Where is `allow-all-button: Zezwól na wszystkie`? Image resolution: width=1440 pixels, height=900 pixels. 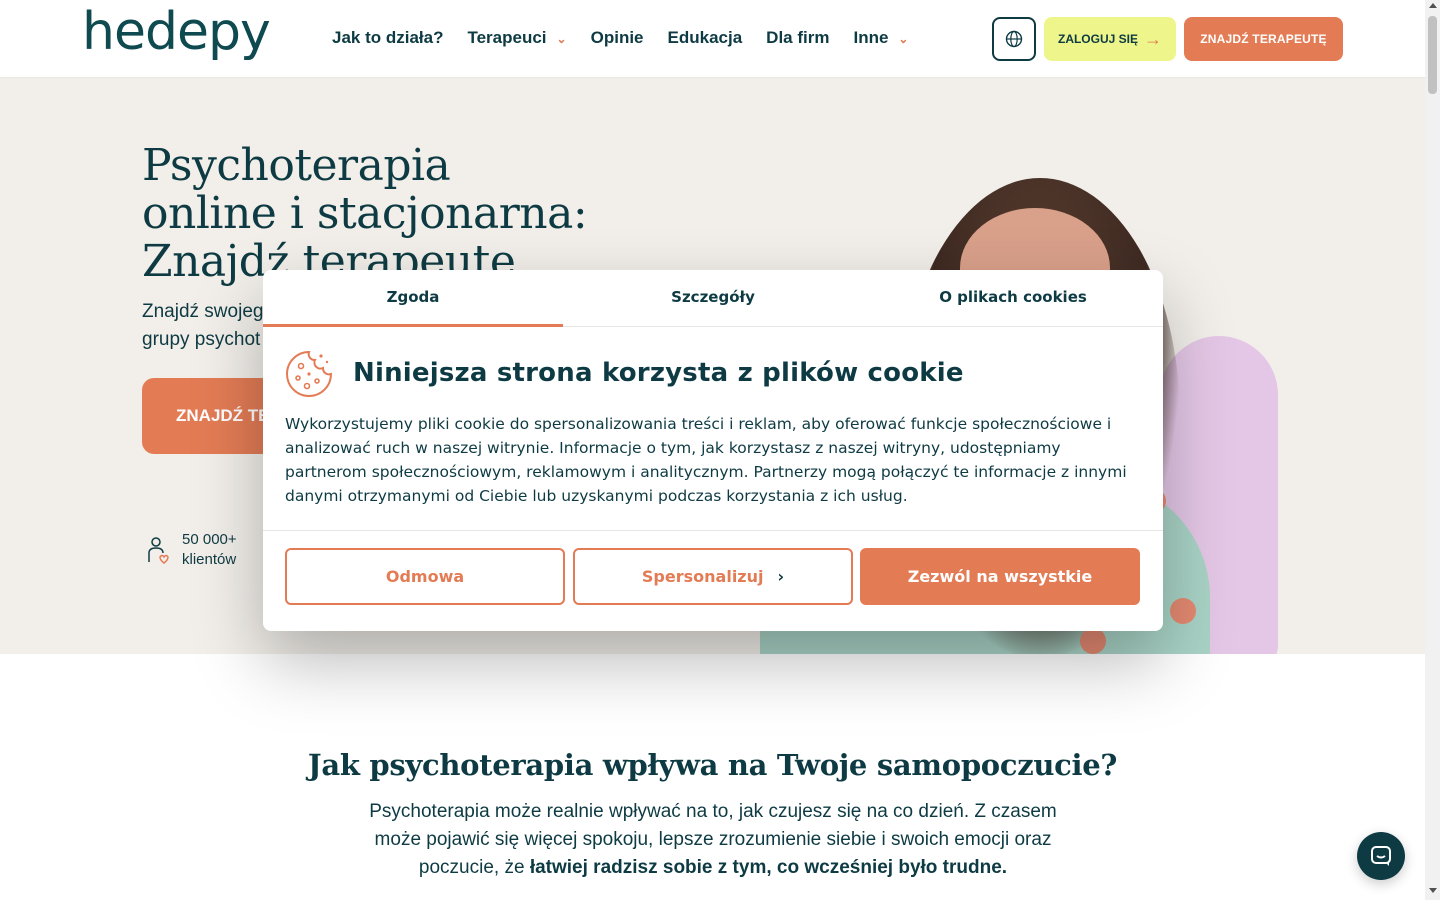 allow-all-button: Zezwól na wszystkie is located at coordinates (1000, 576).